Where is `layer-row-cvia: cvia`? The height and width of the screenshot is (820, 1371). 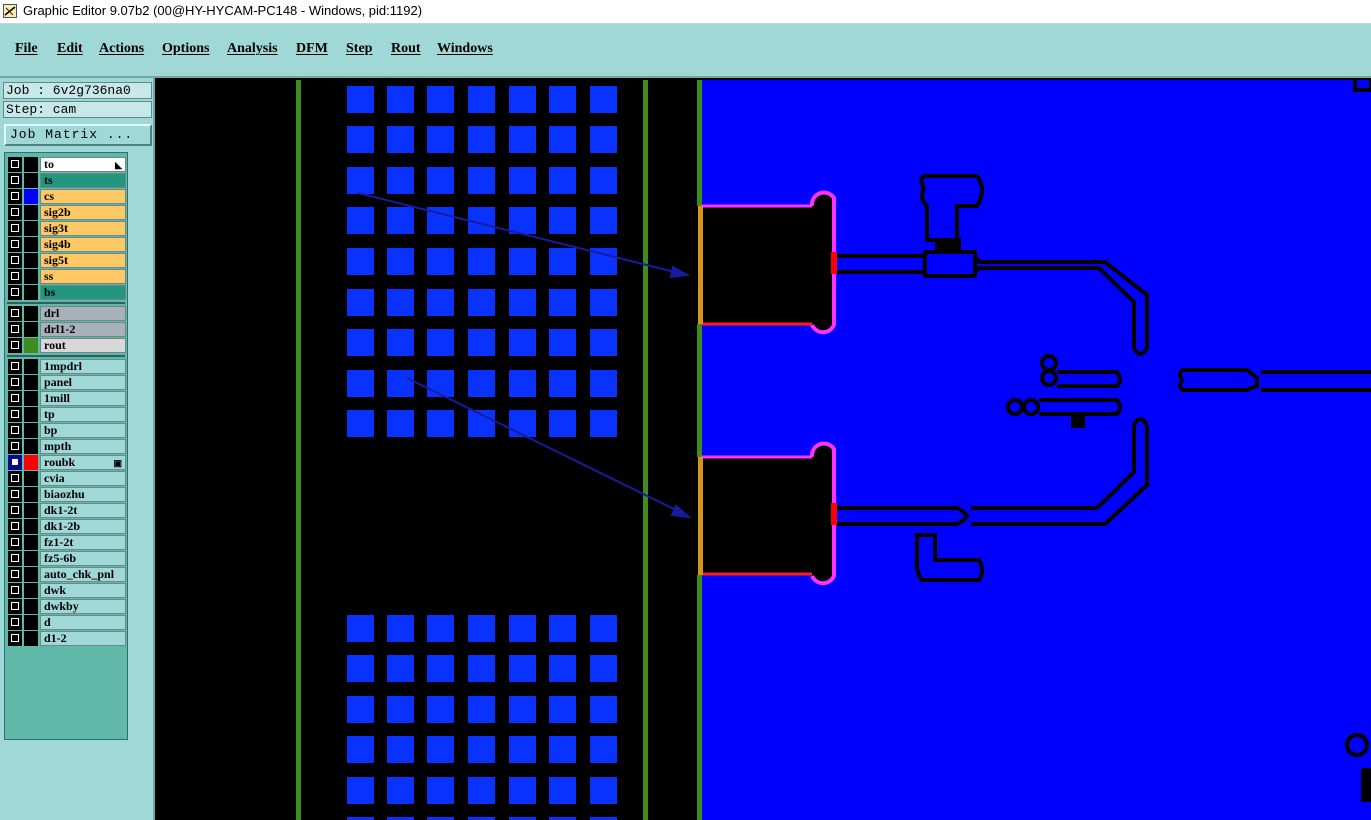 layer-row-cvia: cvia is located at coordinates (67, 478).